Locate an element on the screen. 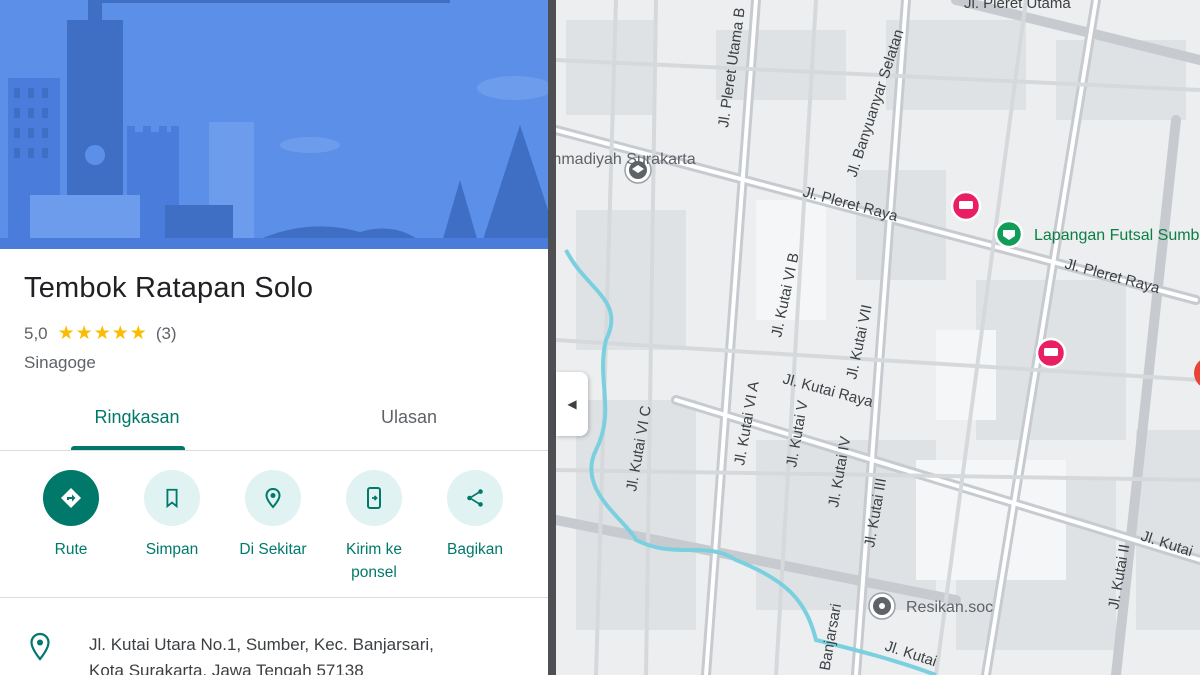  poi-label-resikan: Resikan.soc is located at coordinates (949, 607).